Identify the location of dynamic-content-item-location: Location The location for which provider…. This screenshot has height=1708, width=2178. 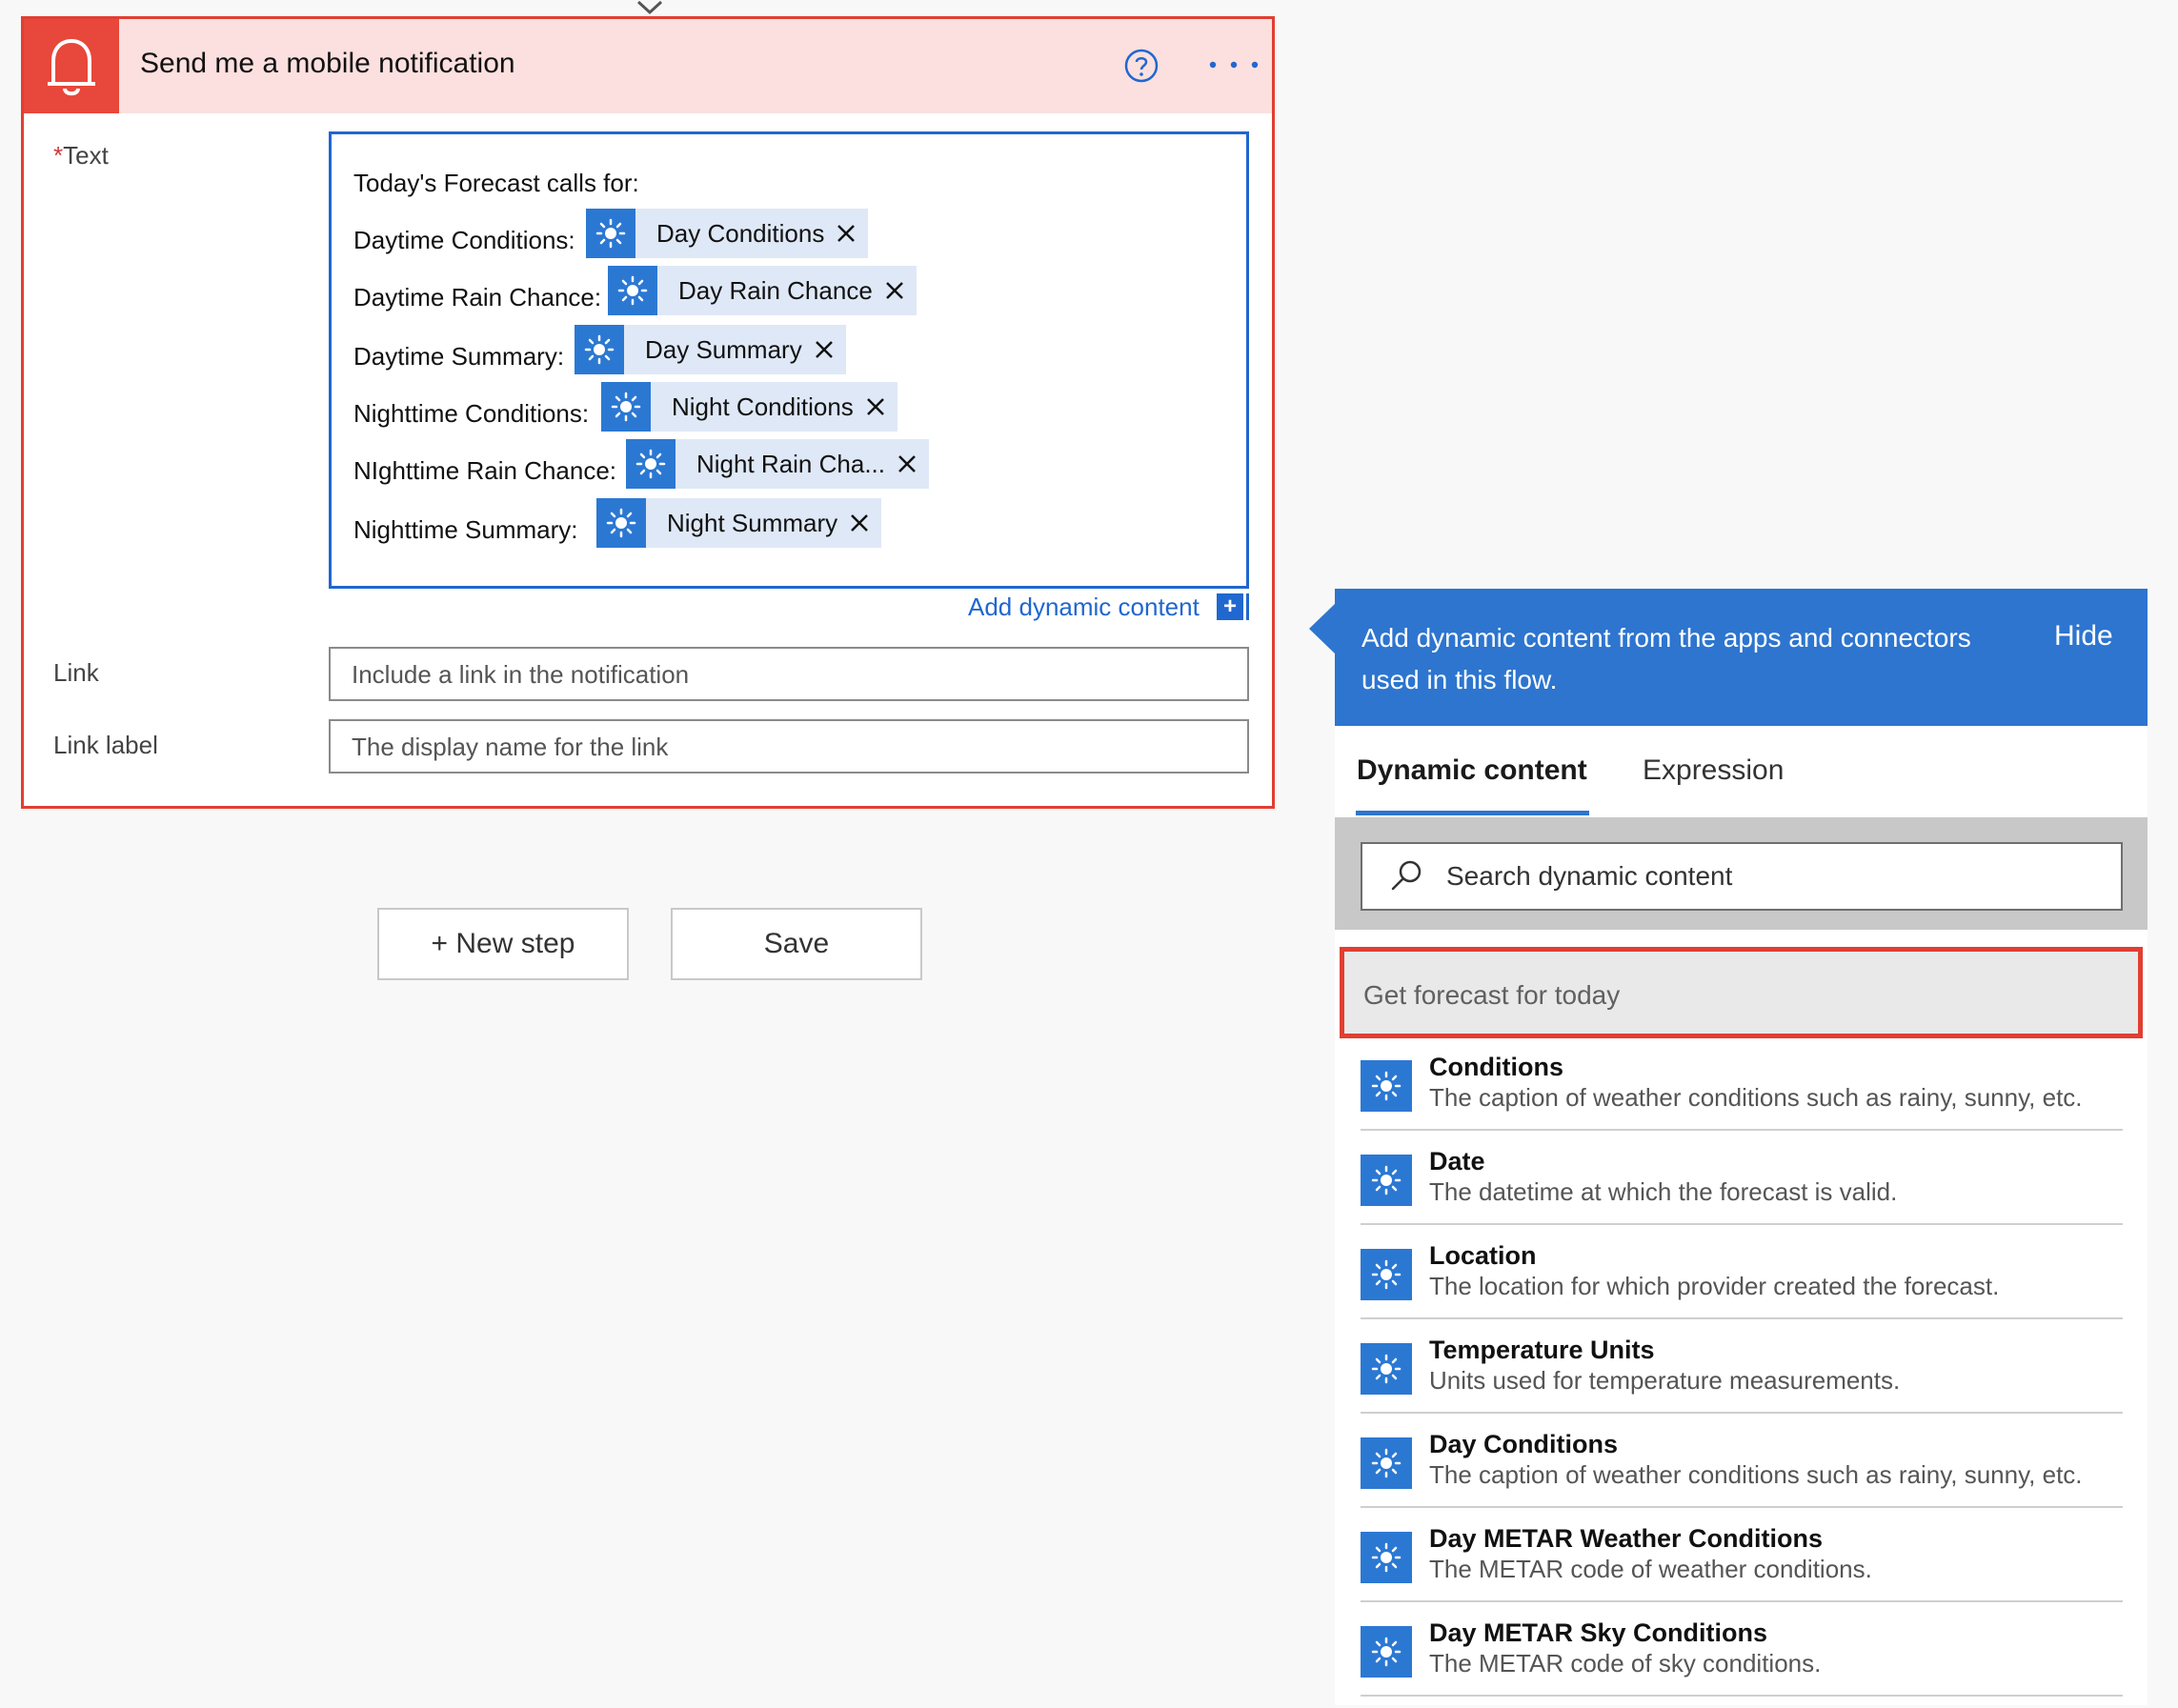
(1742, 1284).